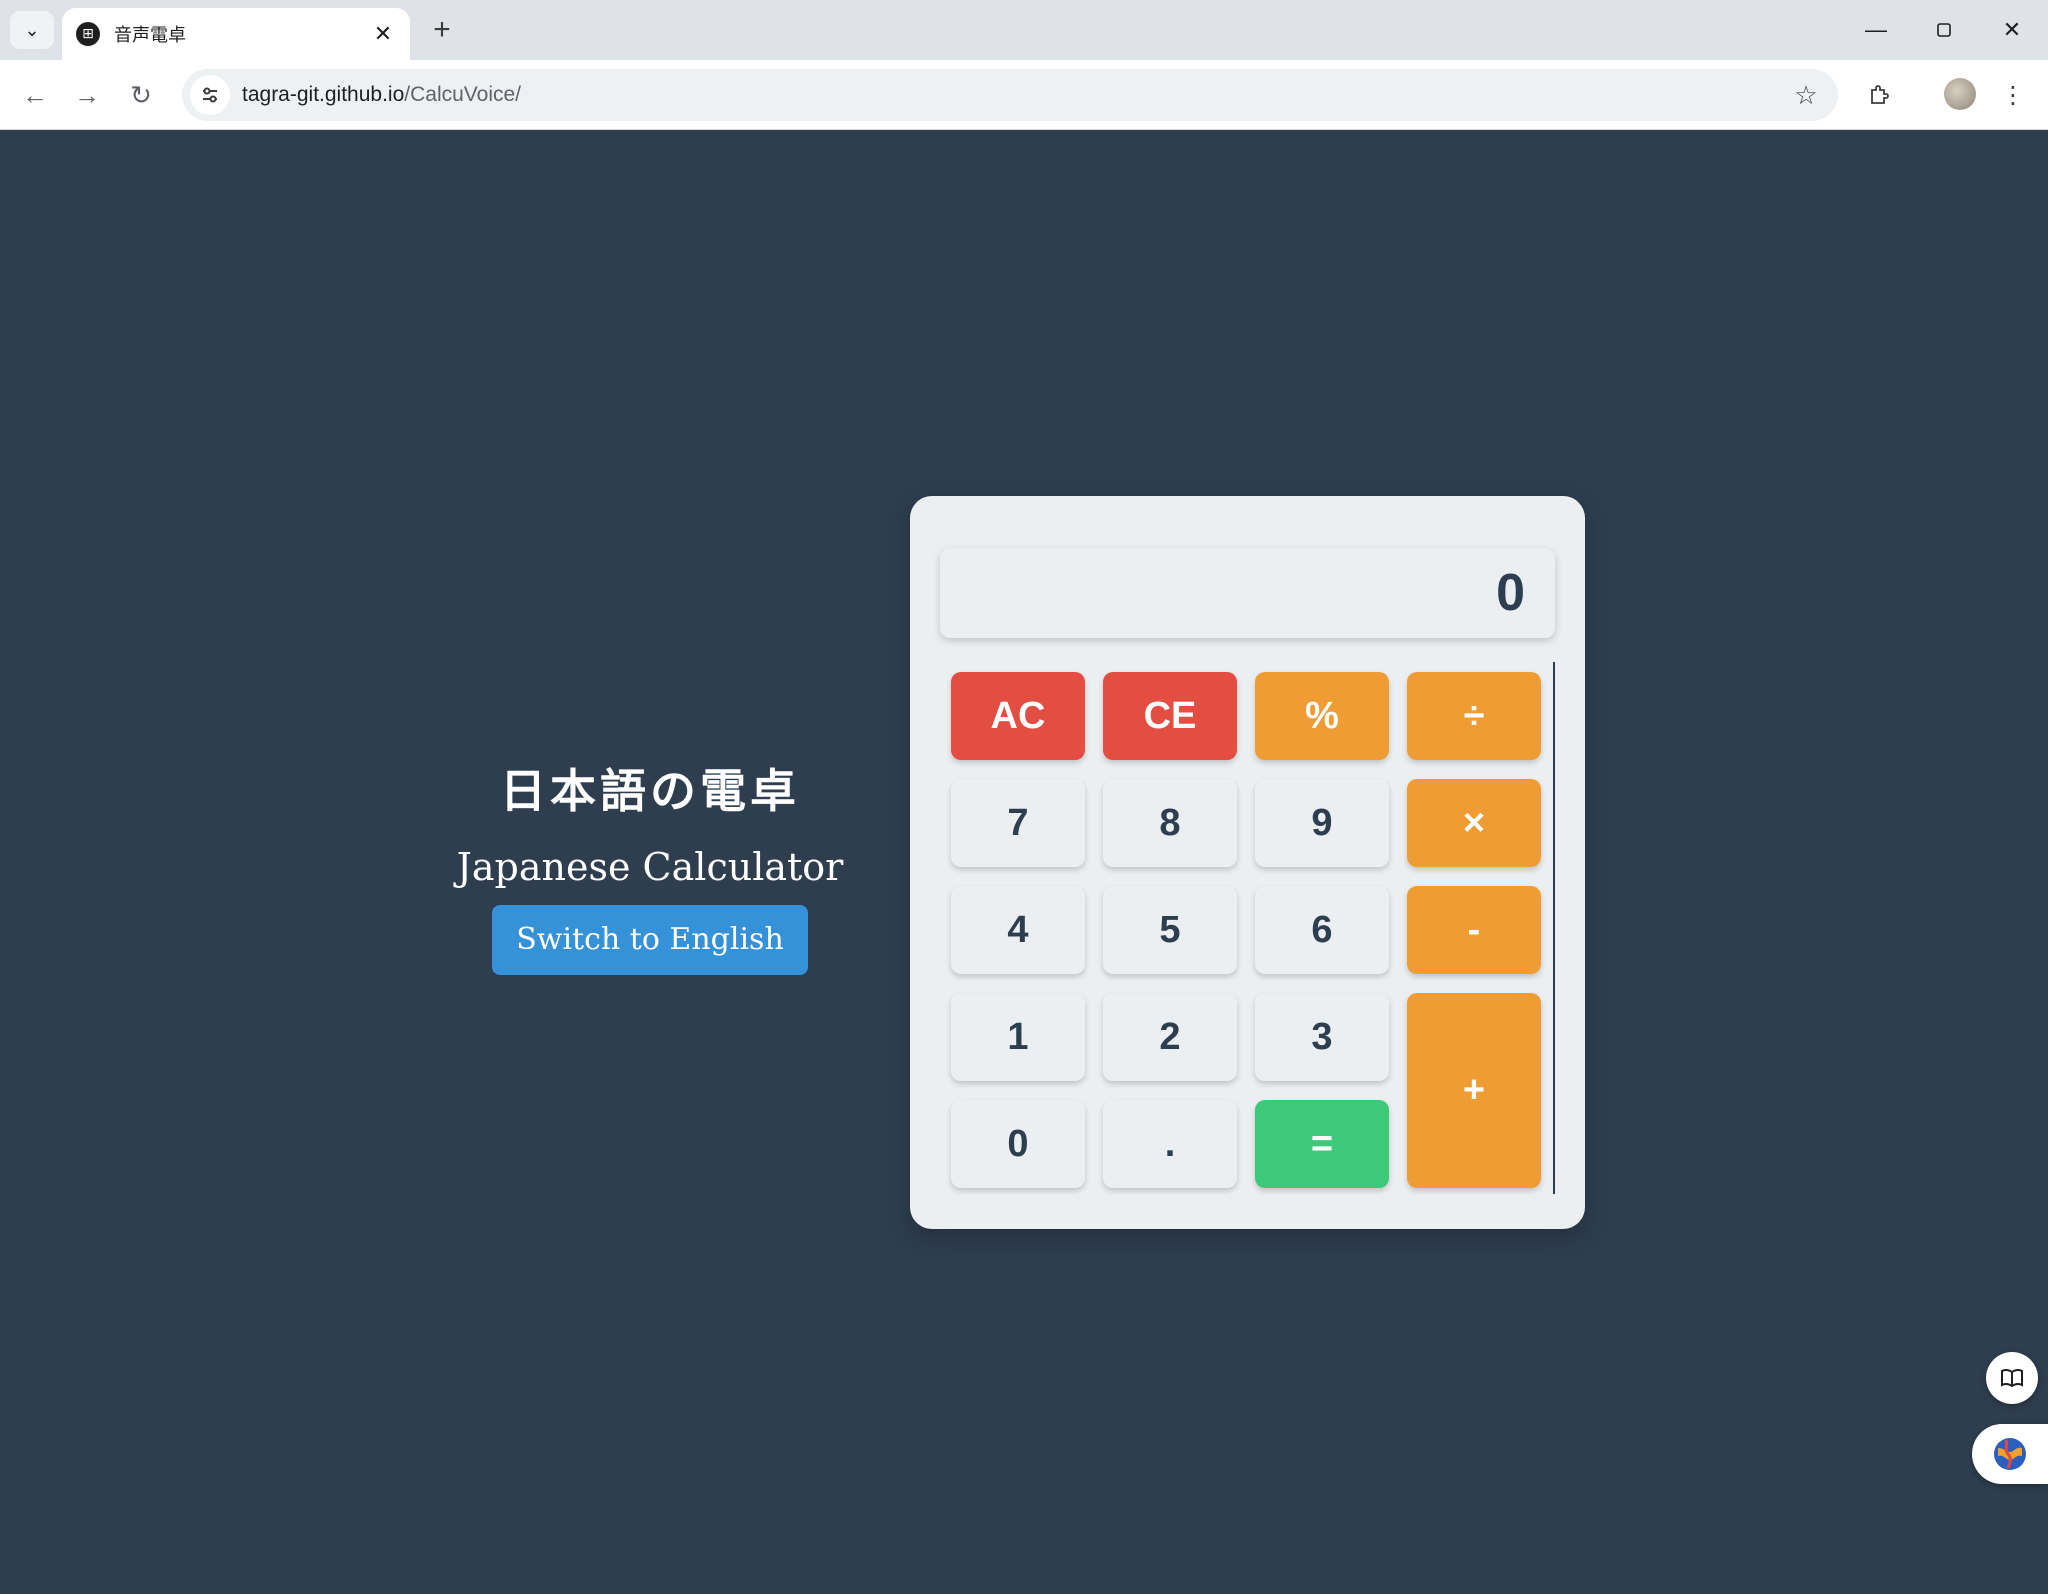 This screenshot has height=1594, width=2048. I want to click on profile-avatar, so click(1960, 94).